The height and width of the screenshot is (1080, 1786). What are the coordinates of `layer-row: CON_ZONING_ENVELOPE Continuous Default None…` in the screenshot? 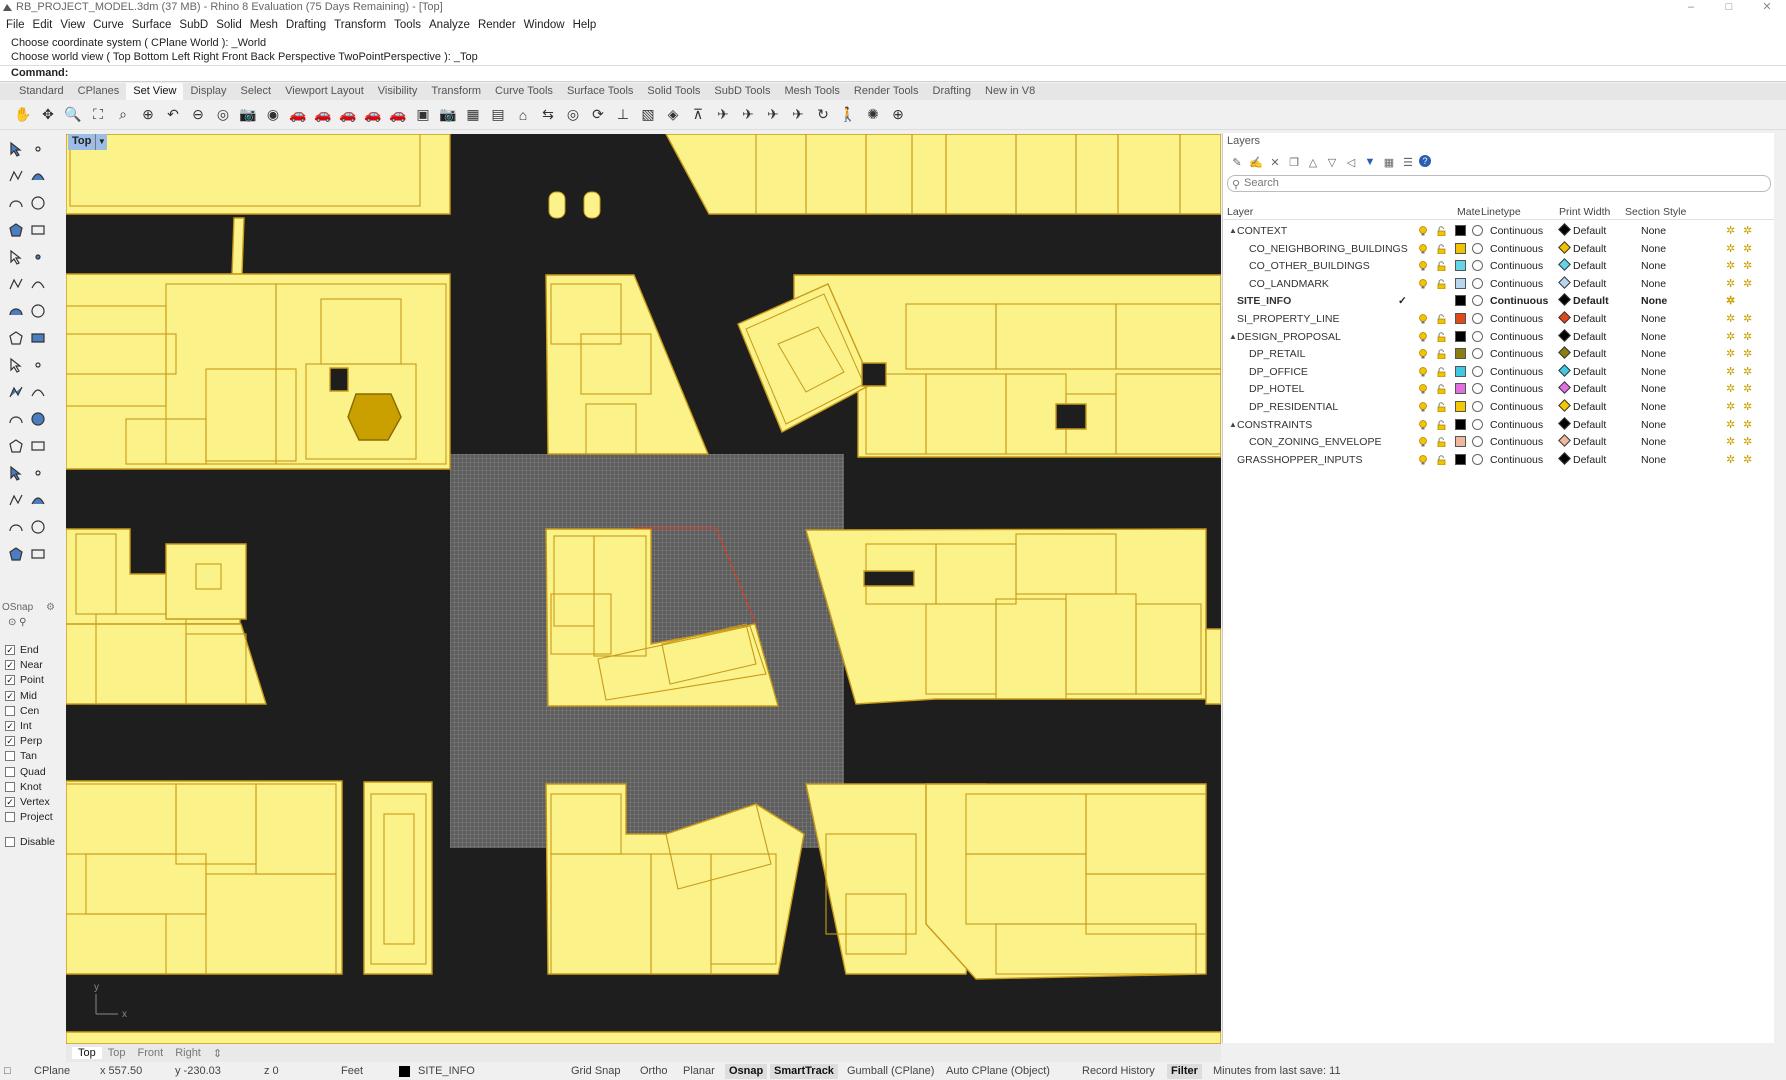 It's located at (1499, 442).